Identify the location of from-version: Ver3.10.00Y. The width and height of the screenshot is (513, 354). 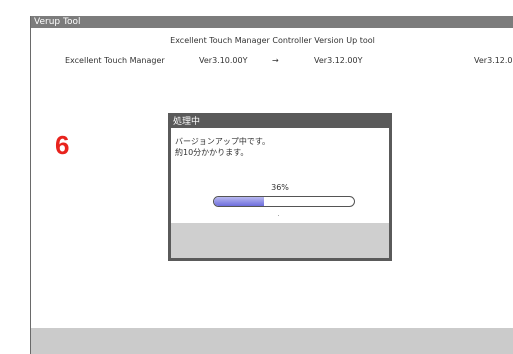
(223, 60).